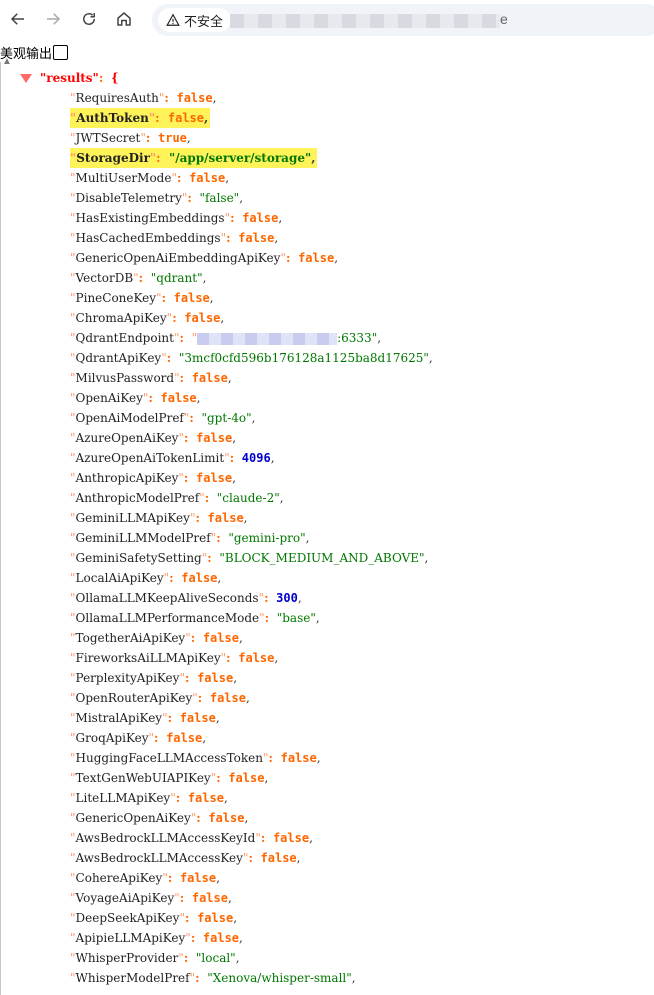 The image size is (654, 995). I want to click on json-value: "/app/server/storage", so click(240, 158).